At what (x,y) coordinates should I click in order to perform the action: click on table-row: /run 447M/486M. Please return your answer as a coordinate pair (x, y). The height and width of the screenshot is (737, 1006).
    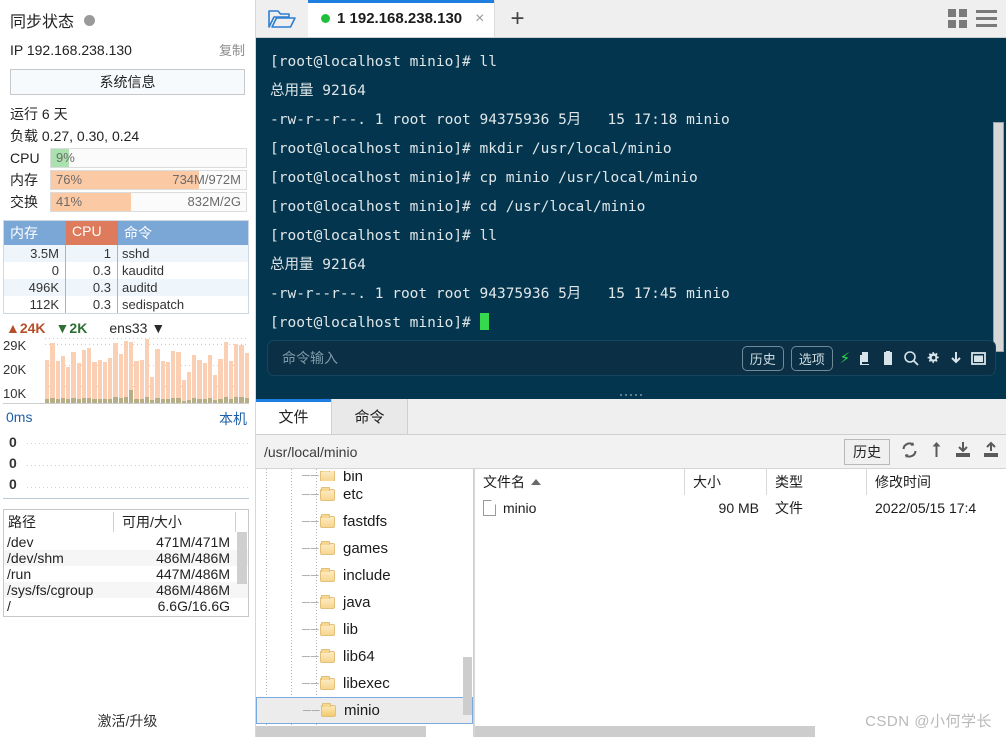
    Looking at the image, I should click on (126, 574).